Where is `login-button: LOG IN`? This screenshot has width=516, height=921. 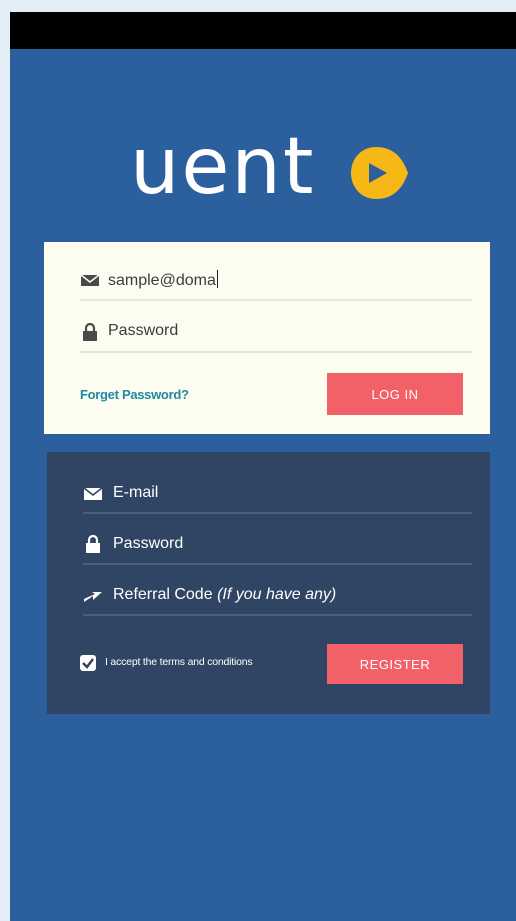
login-button: LOG IN is located at coordinates (395, 394).